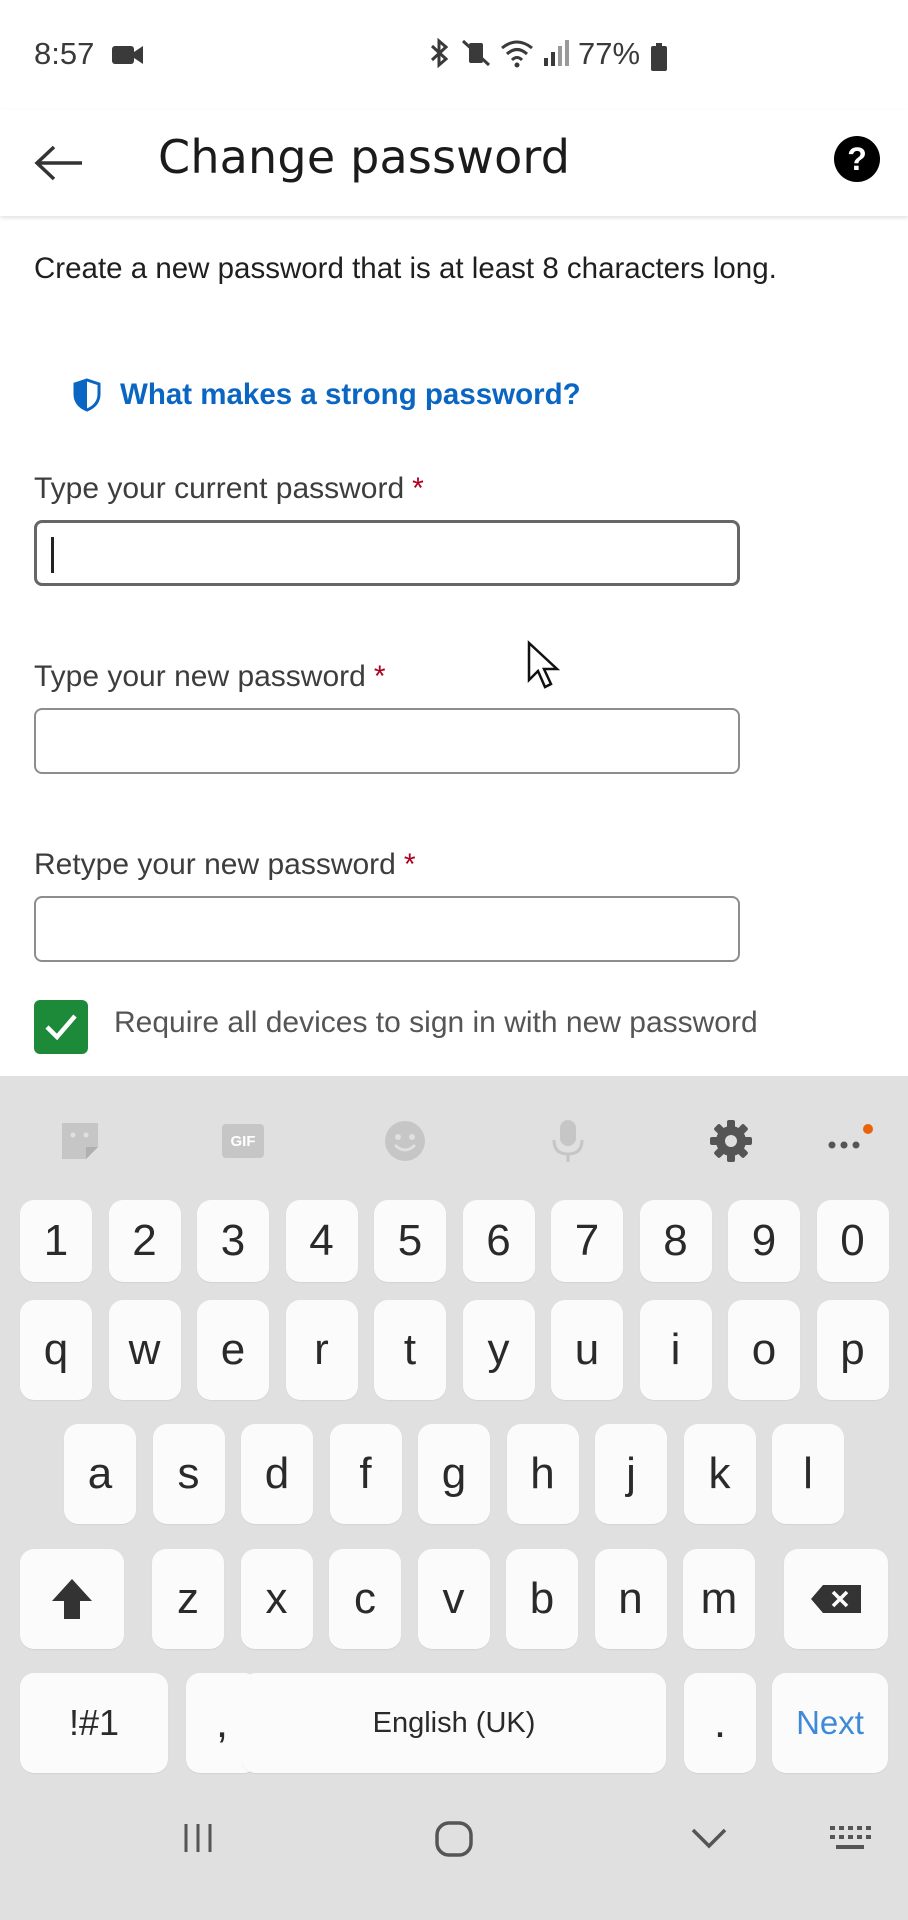 The height and width of the screenshot is (1920, 908). What do you see at coordinates (56, 1241) in the screenshot?
I see `row_numbers-key: 1` at bounding box center [56, 1241].